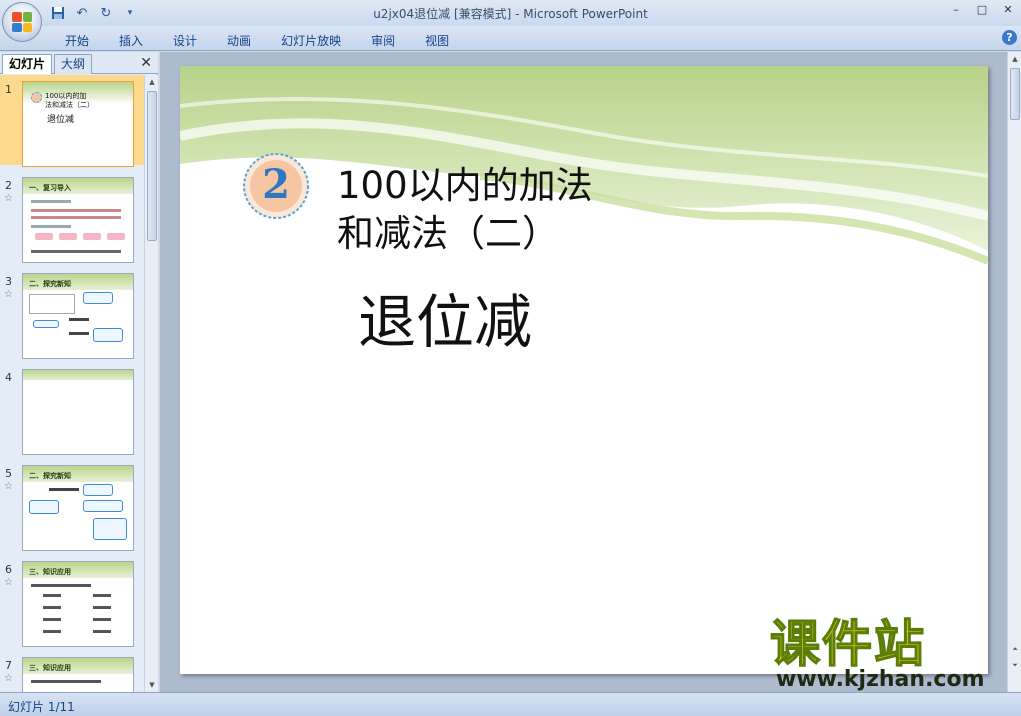  What do you see at coordinates (78, 412) in the screenshot?
I see `slide-thumbnail-image` at bounding box center [78, 412].